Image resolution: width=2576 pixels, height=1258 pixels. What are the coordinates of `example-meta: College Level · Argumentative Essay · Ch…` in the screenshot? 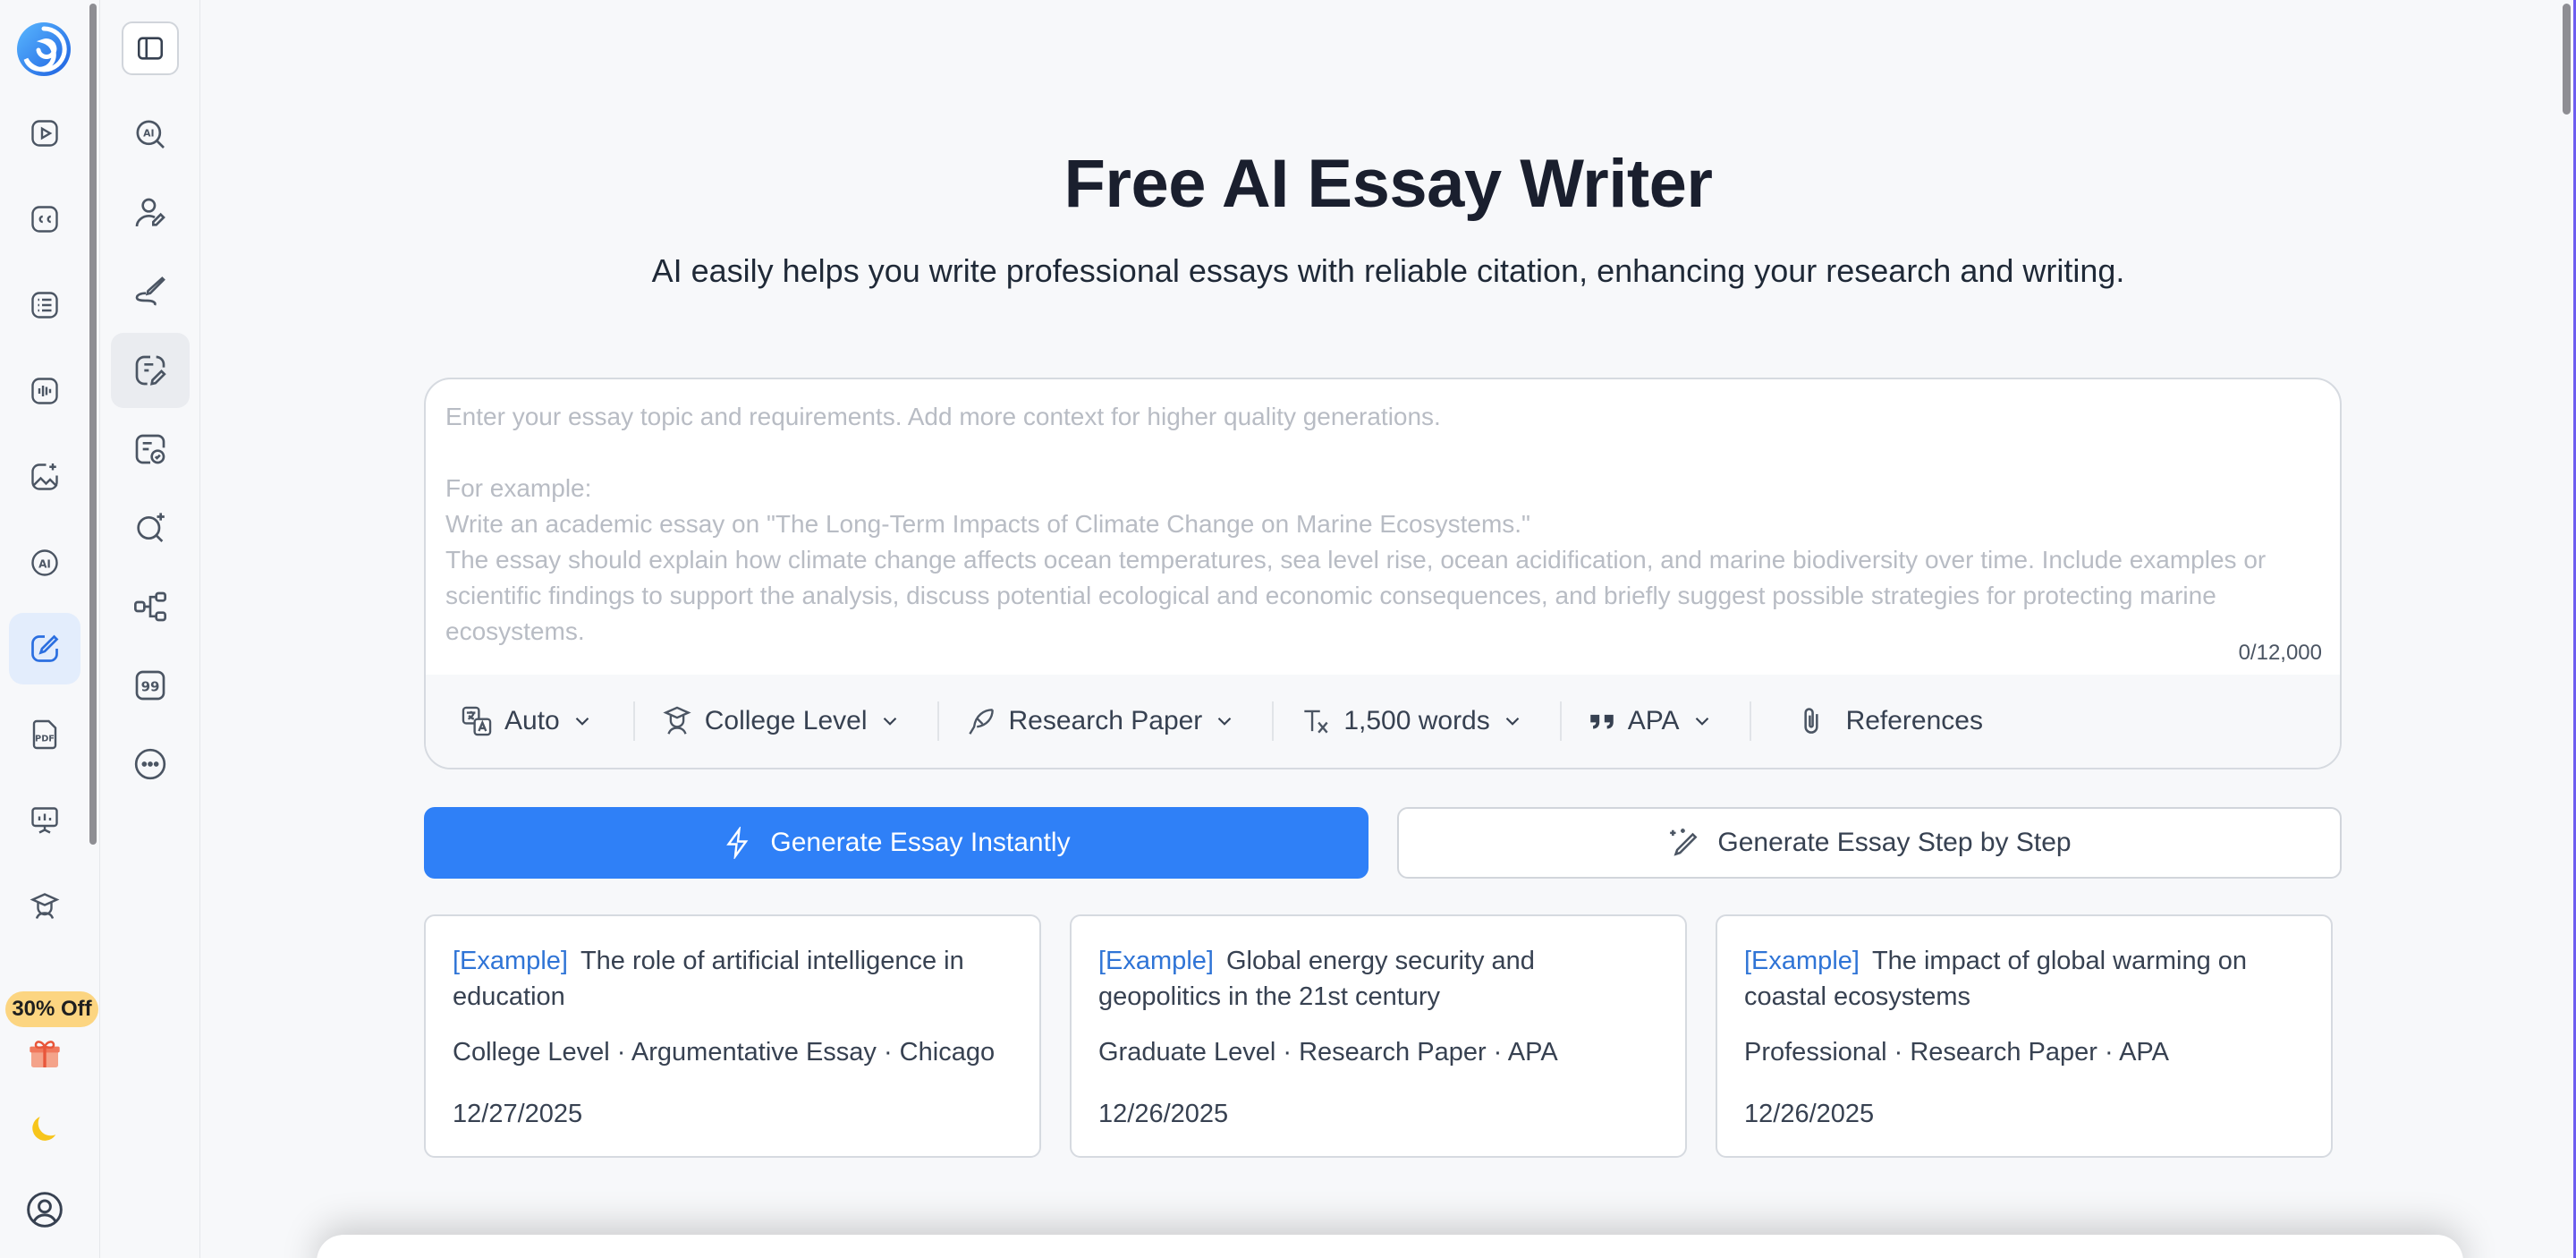 It's located at (724, 1052).